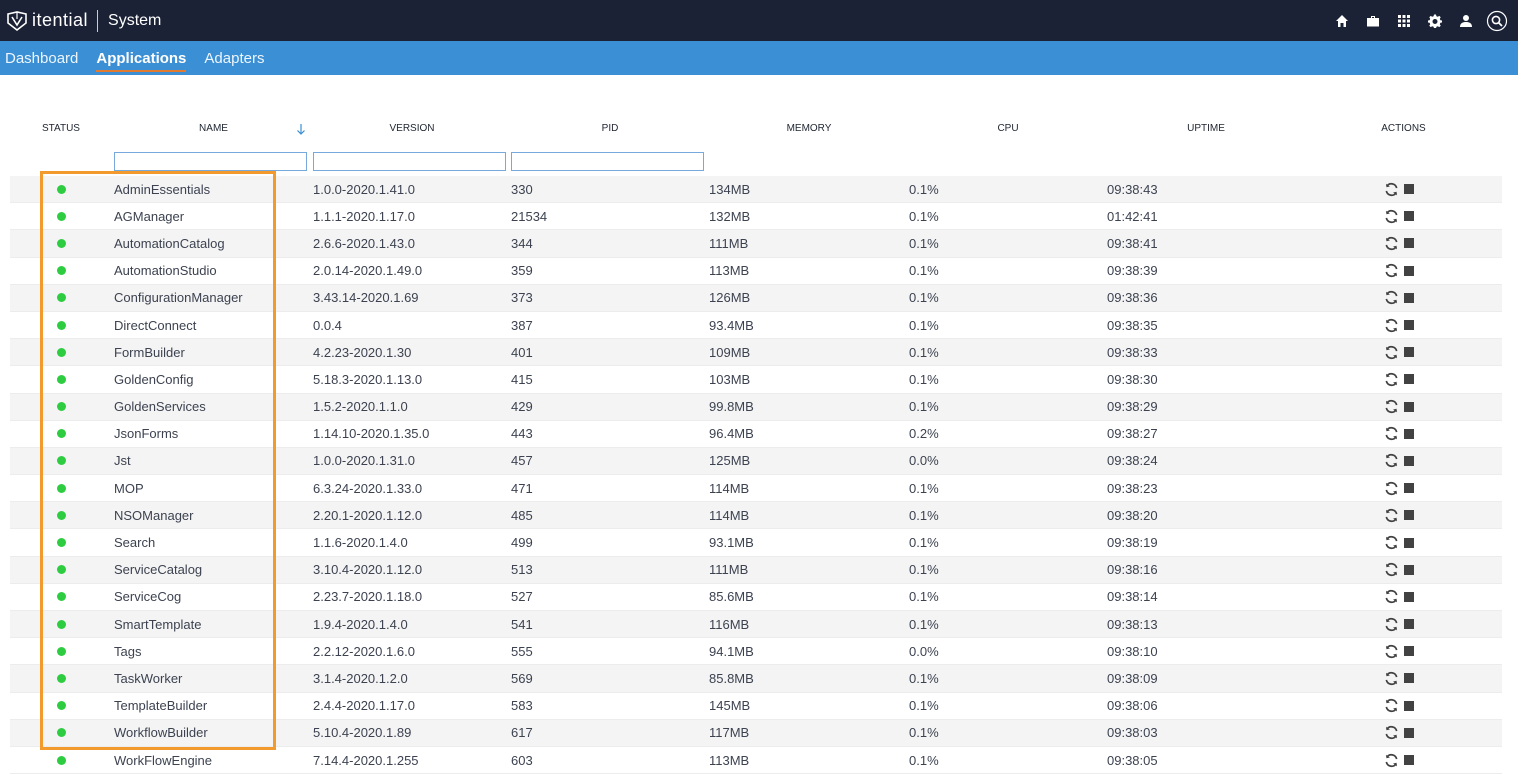  What do you see at coordinates (213, 678) in the screenshot?
I see `name-cell: TaskWorker` at bounding box center [213, 678].